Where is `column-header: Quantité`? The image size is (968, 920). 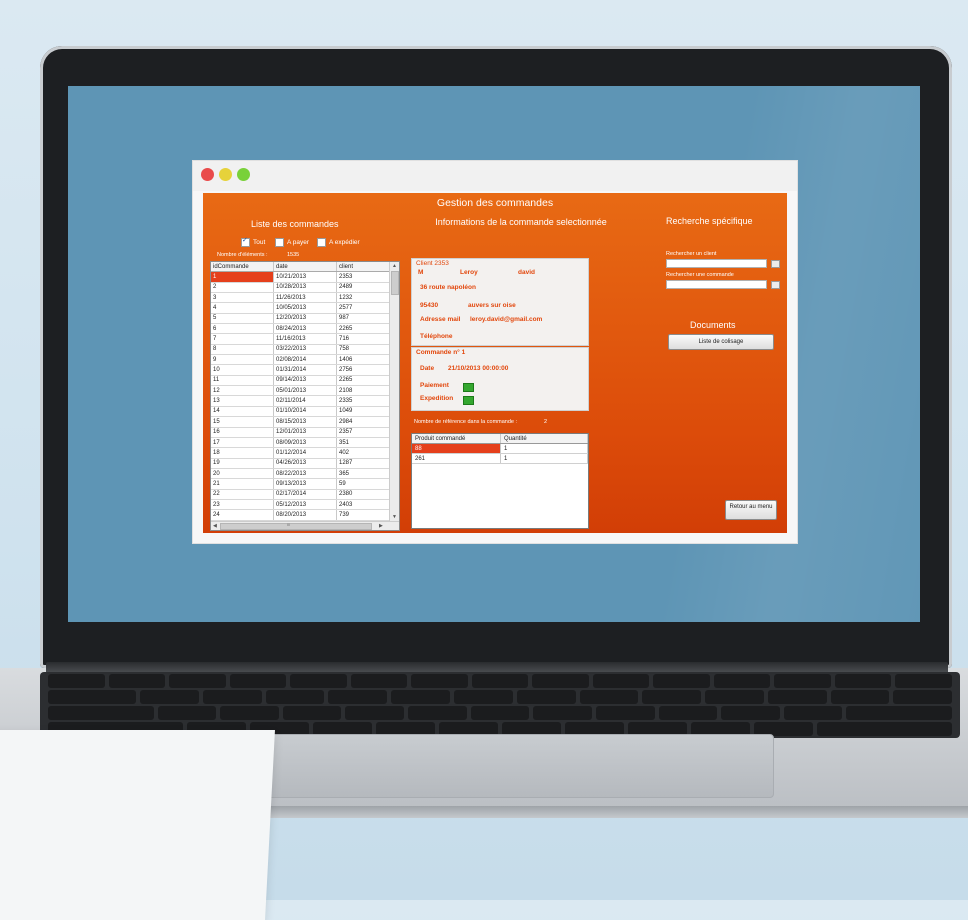
column-header: Quantité is located at coordinates (544, 439).